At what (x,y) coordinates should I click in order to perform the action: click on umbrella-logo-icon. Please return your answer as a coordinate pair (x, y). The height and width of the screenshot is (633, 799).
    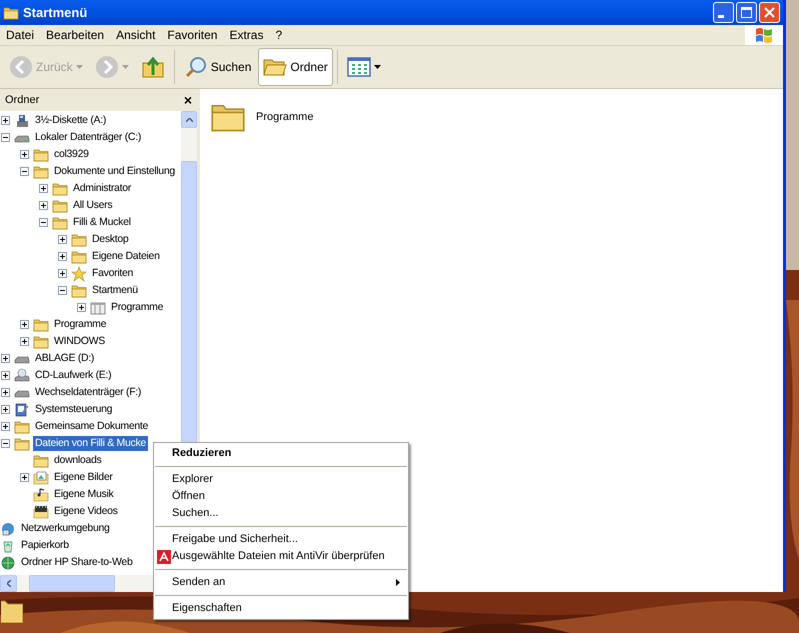
    Looking at the image, I should click on (164, 557).